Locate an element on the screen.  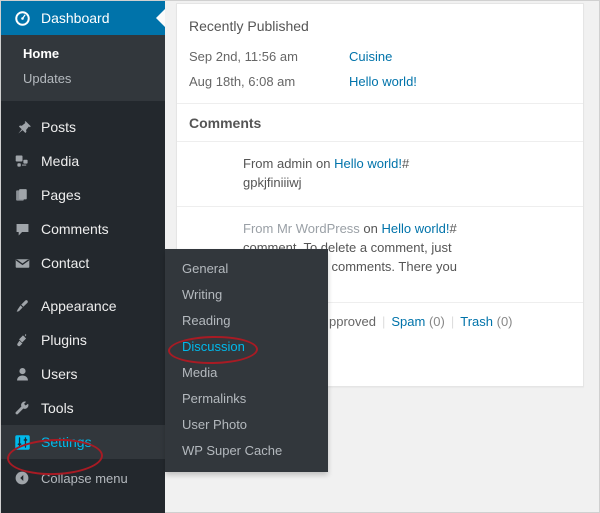
published-date: Aug 18th, 6:08 am is located at coordinates (242, 81).